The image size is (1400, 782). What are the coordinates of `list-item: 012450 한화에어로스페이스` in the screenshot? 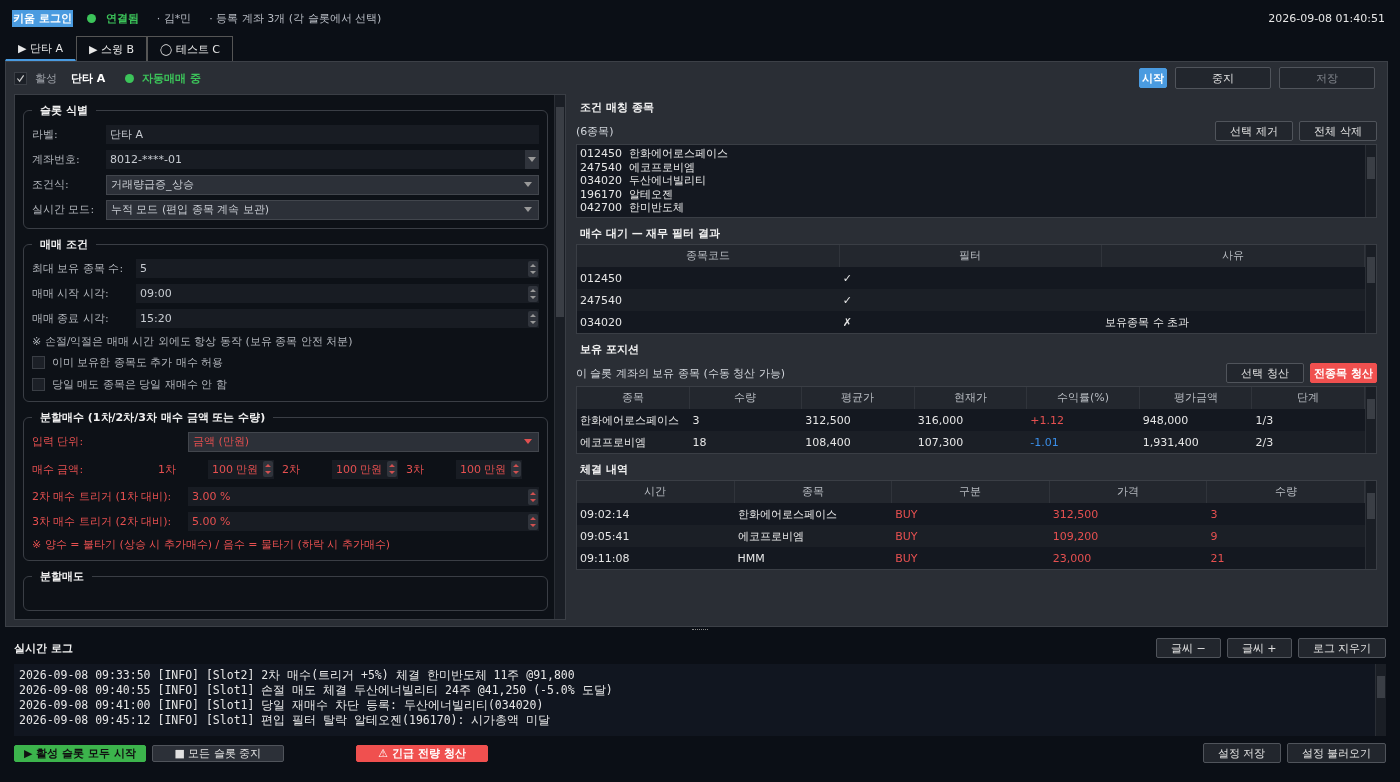 It's located at (971, 154).